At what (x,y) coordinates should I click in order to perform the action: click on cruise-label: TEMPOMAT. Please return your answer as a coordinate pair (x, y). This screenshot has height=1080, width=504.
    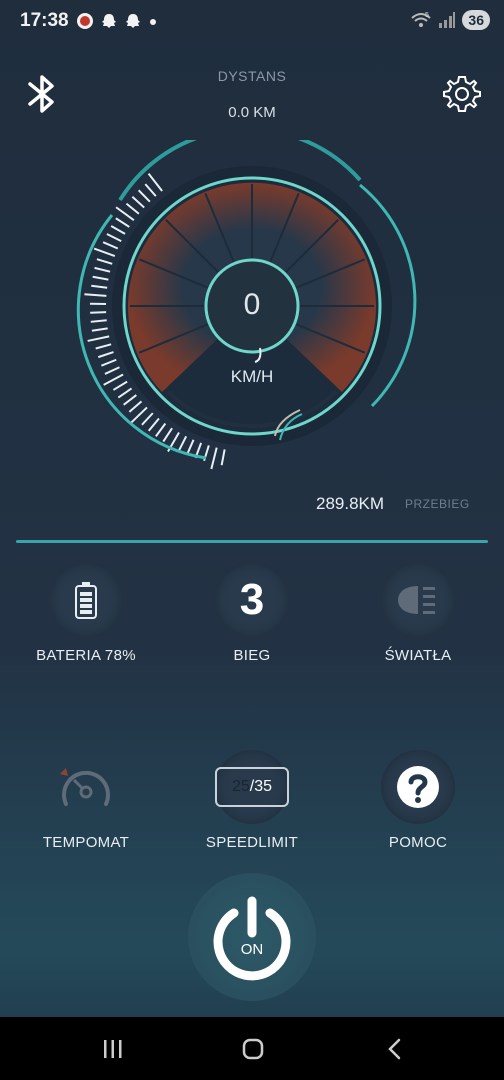
    Looking at the image, I should click on (86, 842).